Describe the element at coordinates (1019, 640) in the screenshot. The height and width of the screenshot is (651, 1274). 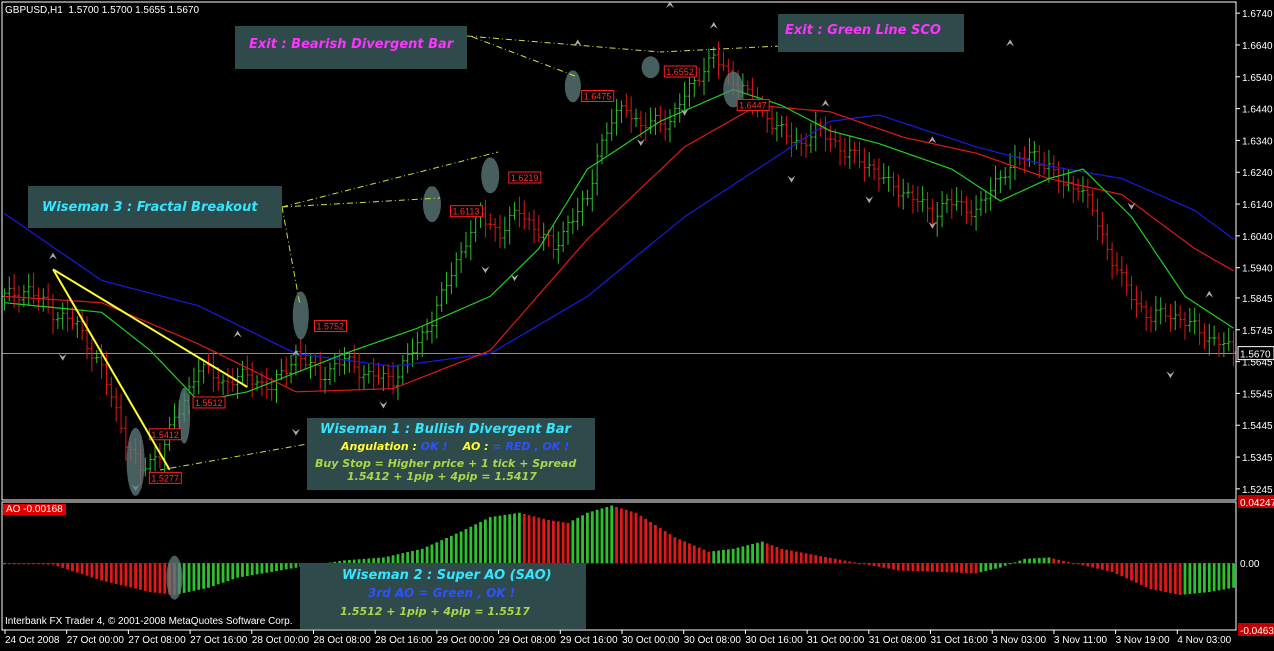
I see `time-axis-label: 3 Nov 03:00` at that location.